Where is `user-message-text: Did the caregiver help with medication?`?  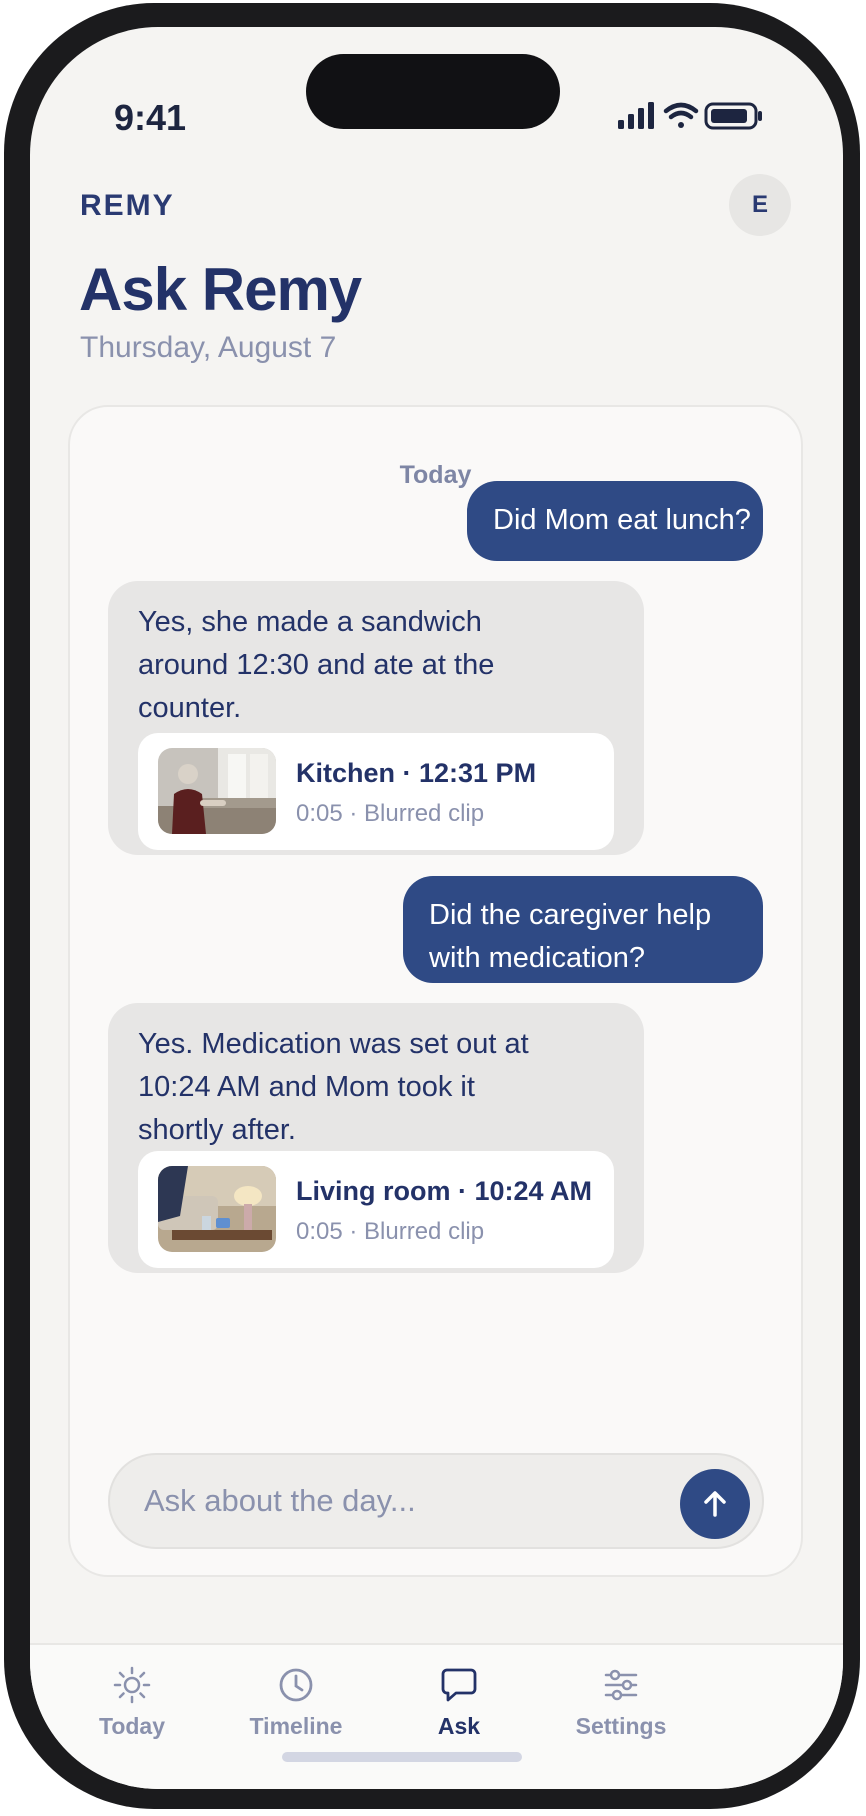 user-message-text: Did the caregiver help with medication? is located at coordinates (570, 936).